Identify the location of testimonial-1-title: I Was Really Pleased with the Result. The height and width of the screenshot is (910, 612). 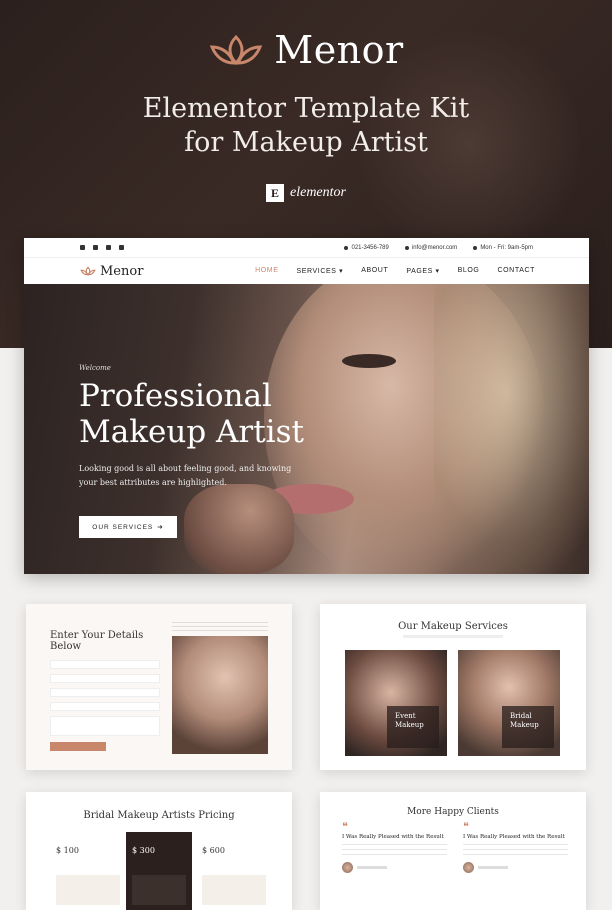
(393, 837).